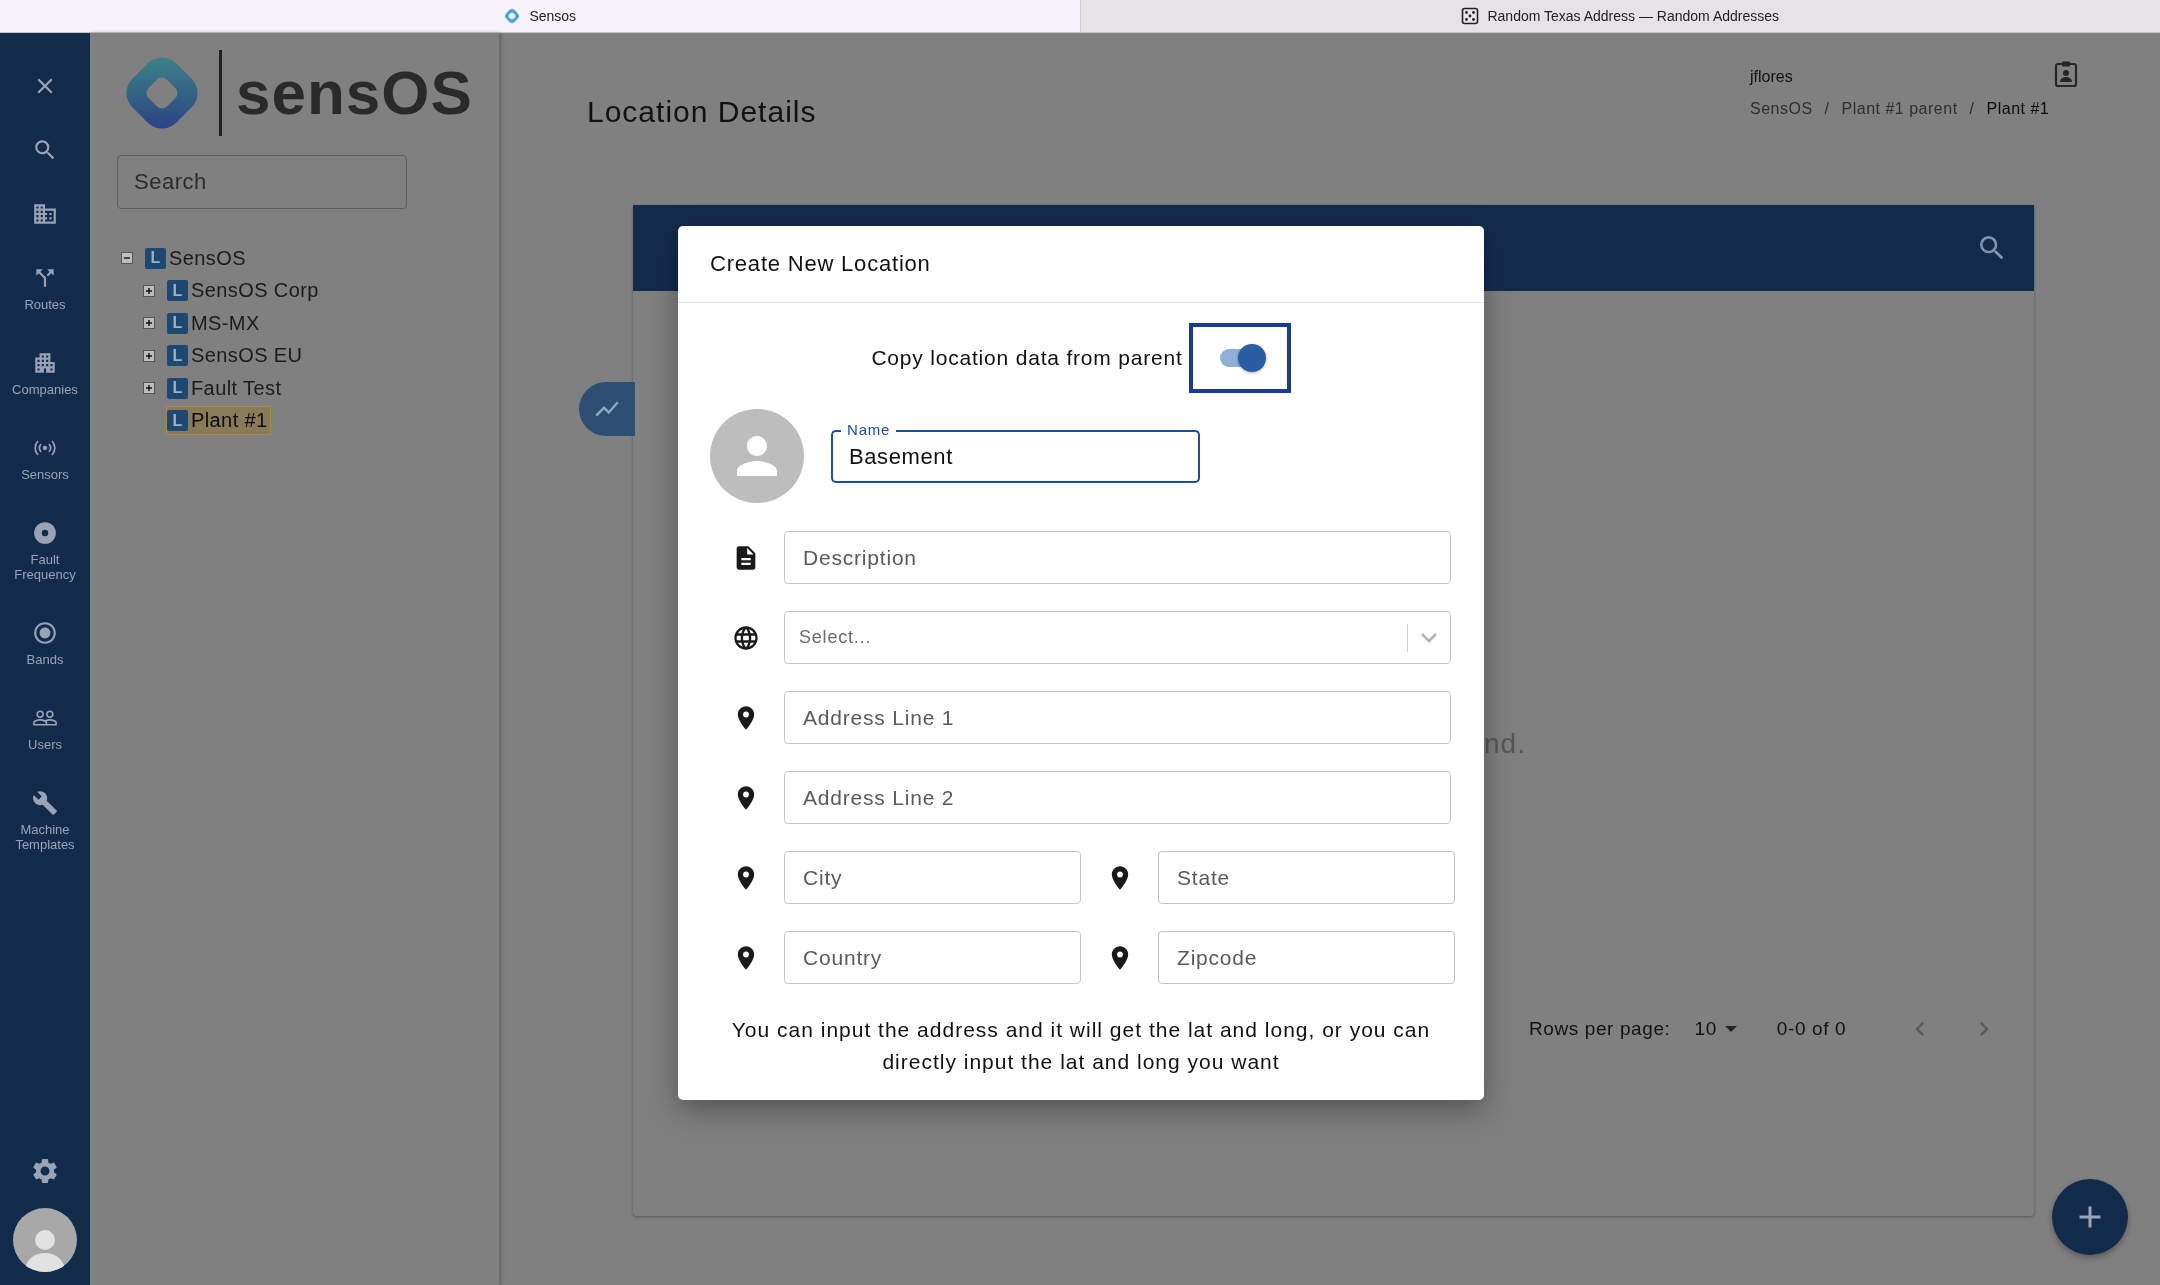 The image size is (2160, 1285). Describe the element at coordinates (1081, 1046) in the screenshot. I see `help-text: You can input the address and it will get the lat and long, or you can directly input the lat and long you want` at that location.